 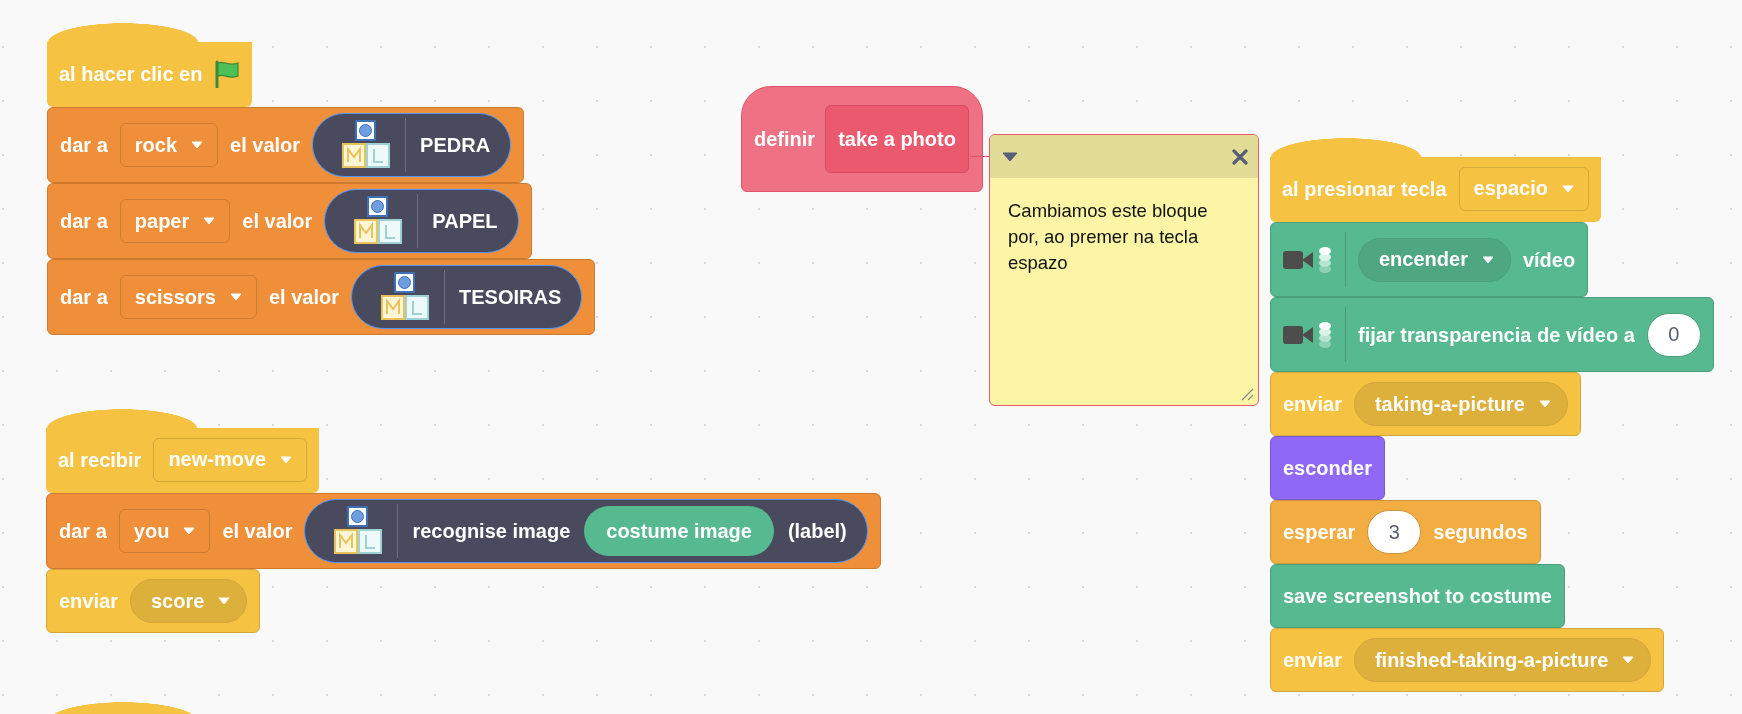 I want to click on block-label: (label), so click(x=817, y=531).